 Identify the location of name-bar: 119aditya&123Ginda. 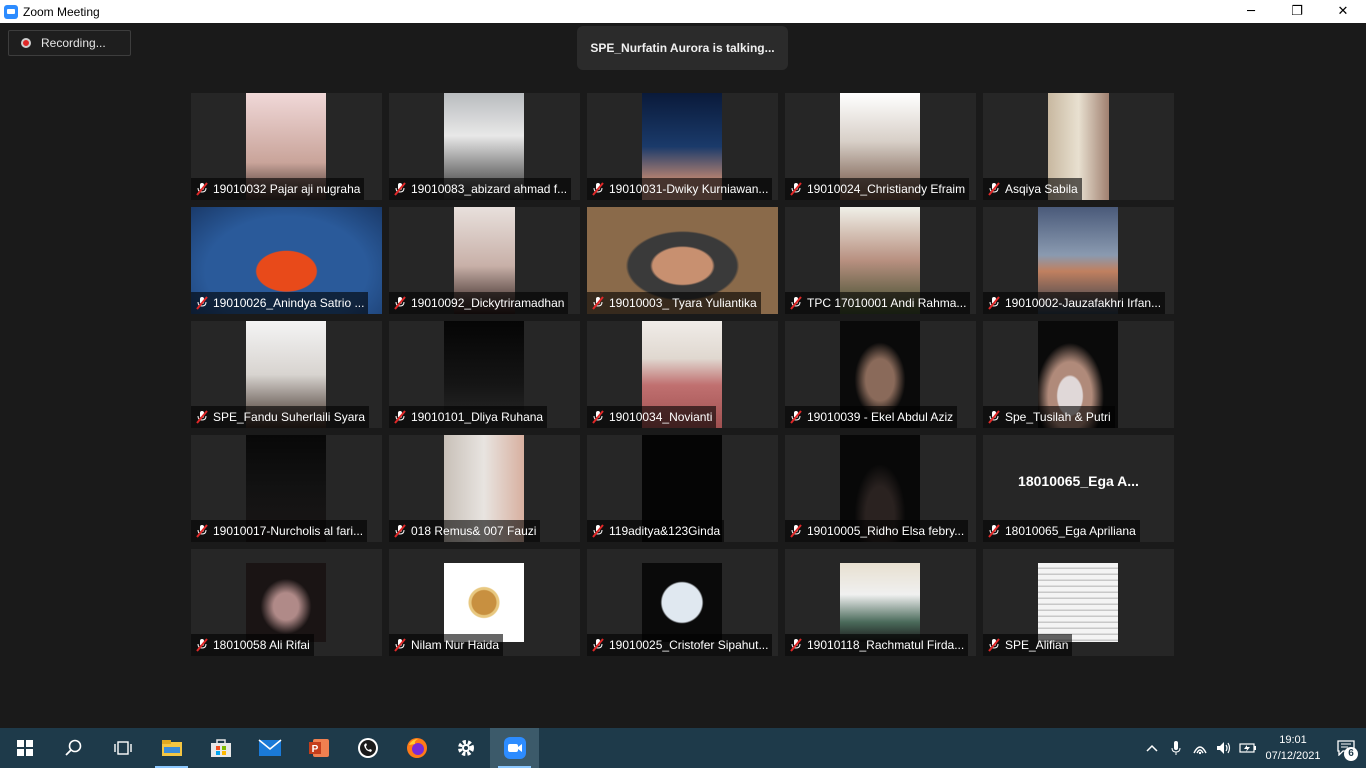
(656, 531).